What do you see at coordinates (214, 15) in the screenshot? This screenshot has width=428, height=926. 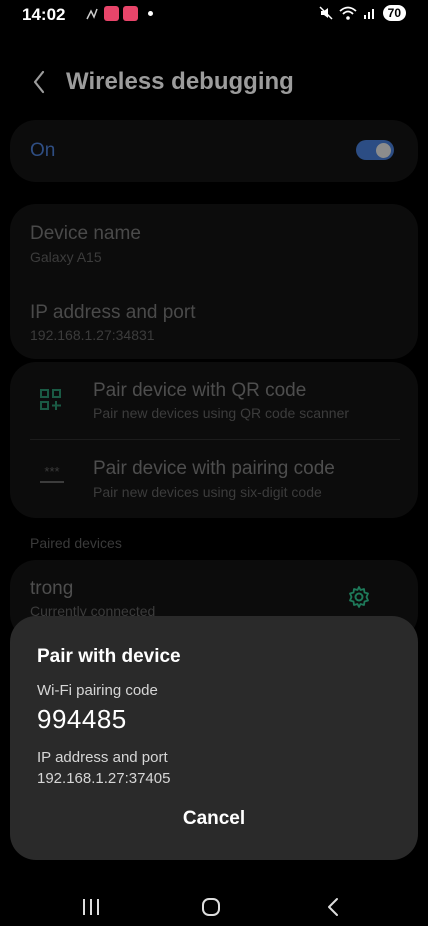 I see `status-bar: 14:02 70` at bounding box center [214, 15].